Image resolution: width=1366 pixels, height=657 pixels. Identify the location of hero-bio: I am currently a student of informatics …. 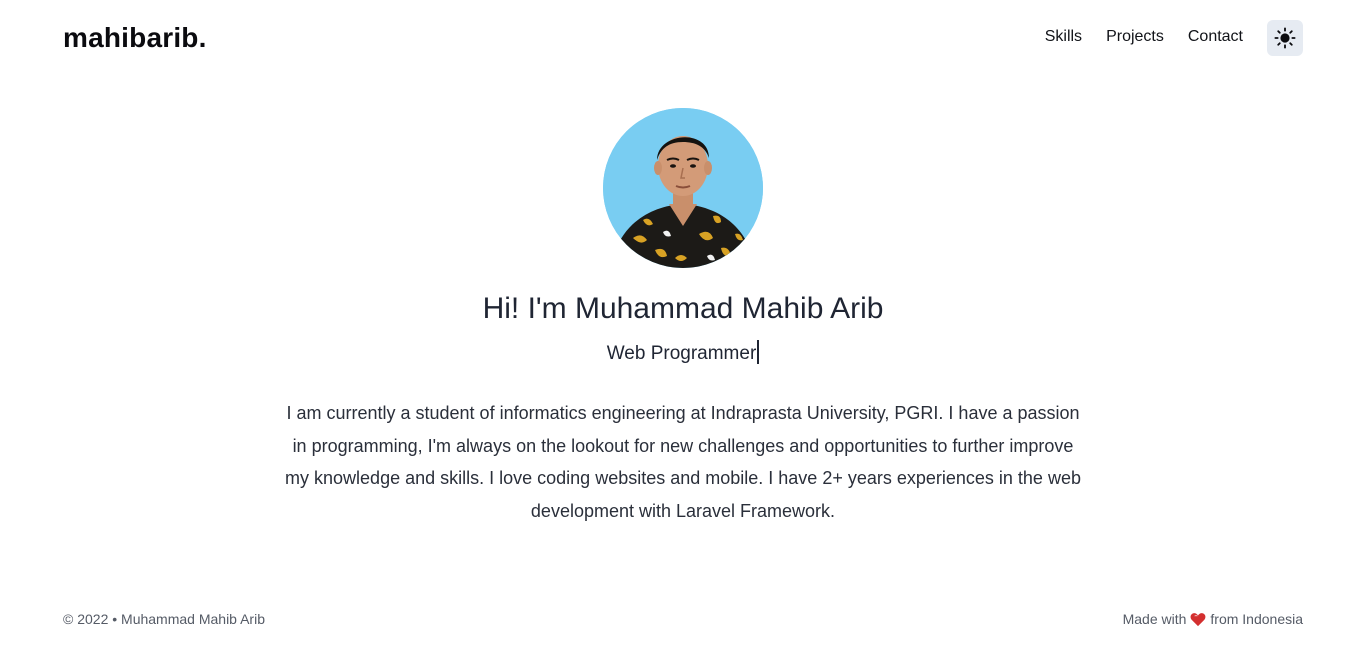
(683, 462).